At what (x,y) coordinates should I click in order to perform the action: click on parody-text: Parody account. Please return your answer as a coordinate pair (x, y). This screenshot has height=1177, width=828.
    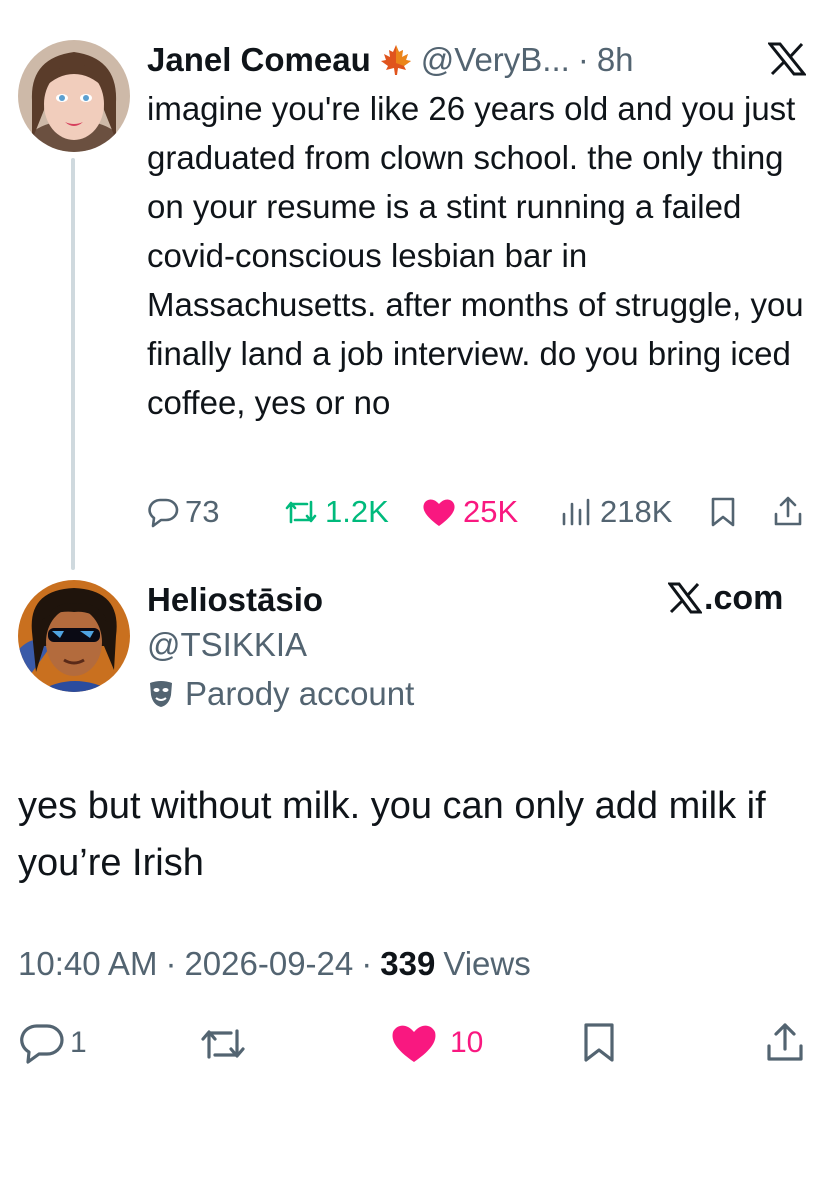
    Looking at the image, I should click on (300, 693).